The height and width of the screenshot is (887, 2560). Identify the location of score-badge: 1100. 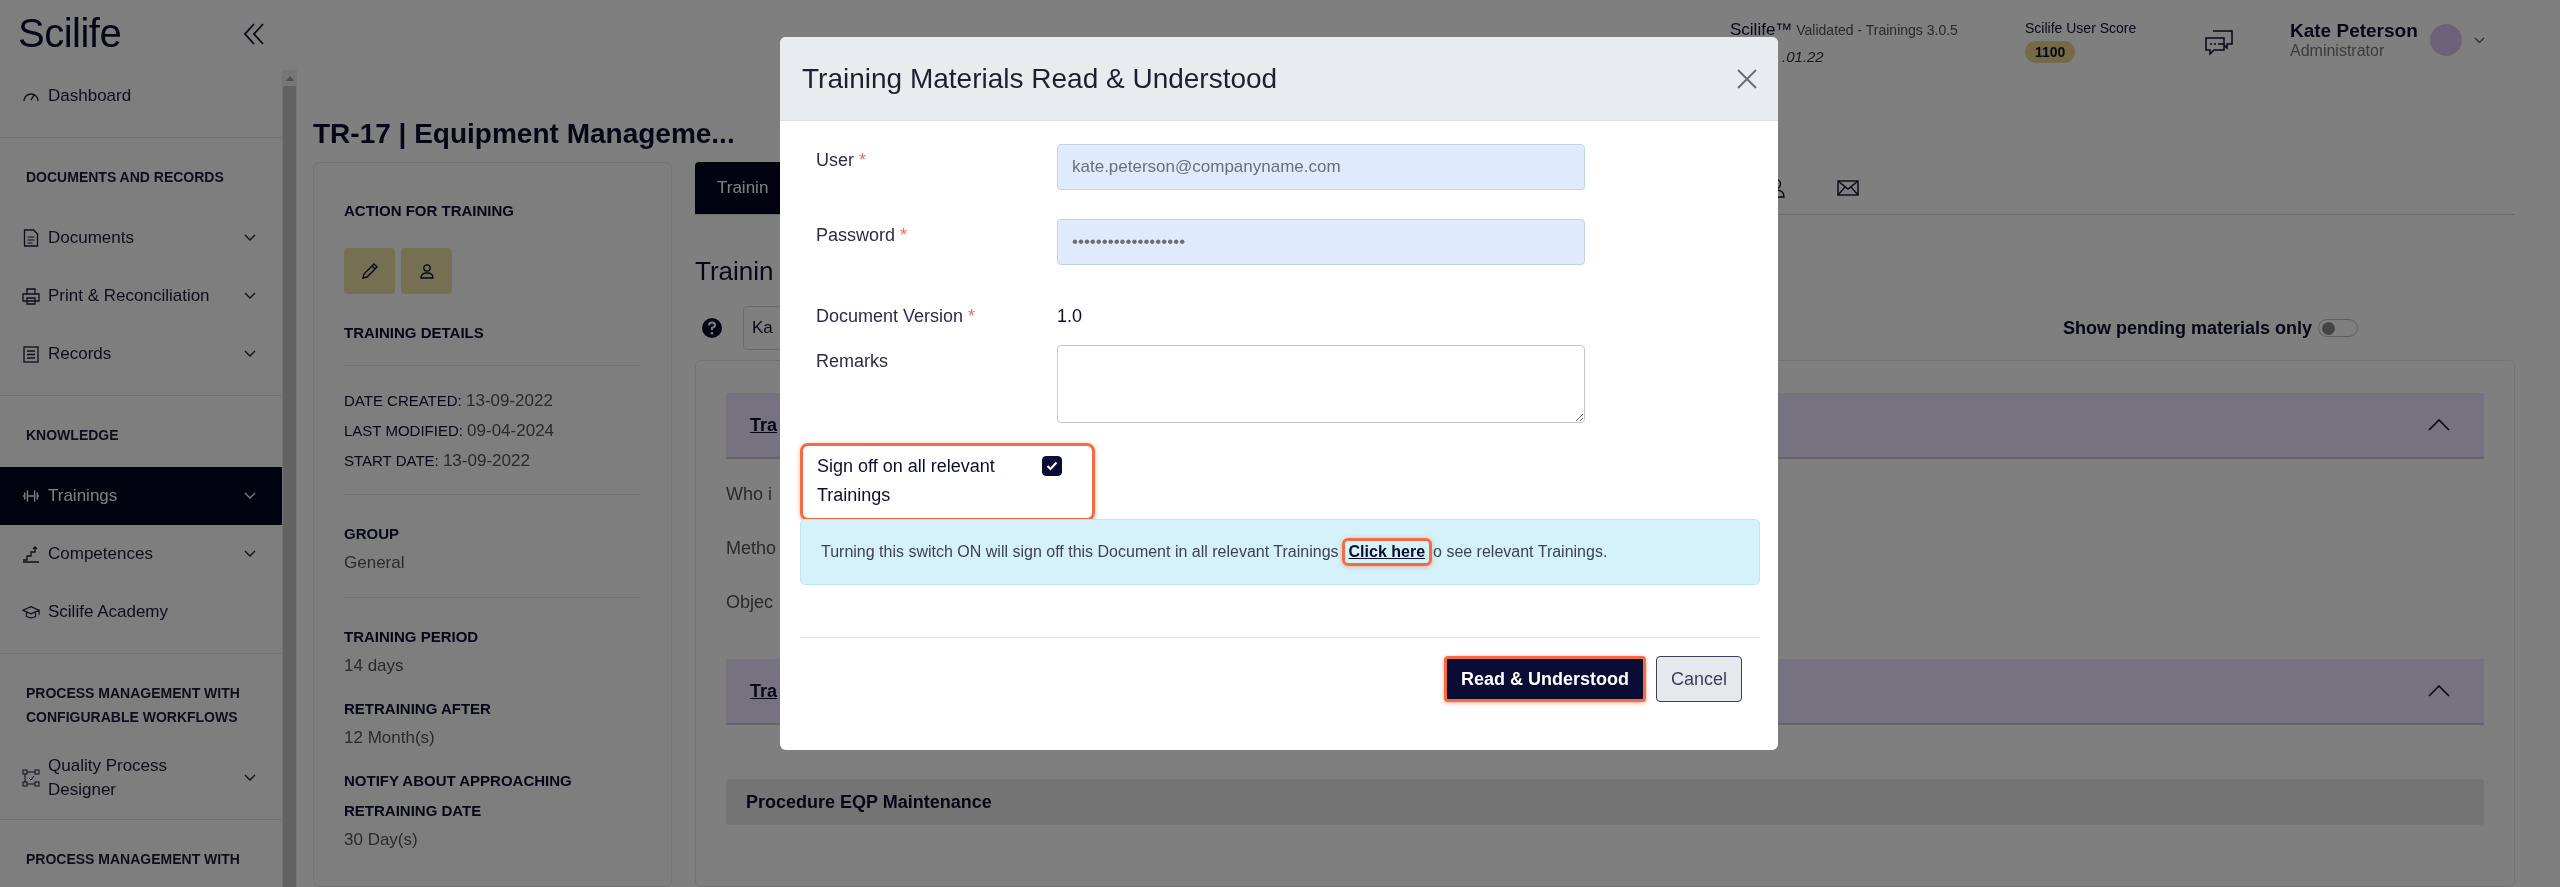
(2050, 52).